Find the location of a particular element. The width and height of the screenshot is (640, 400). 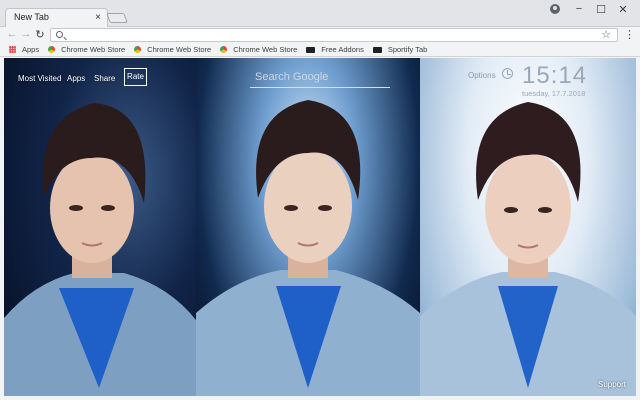

reload-button: ↻ is located at coordinates (40, 34).